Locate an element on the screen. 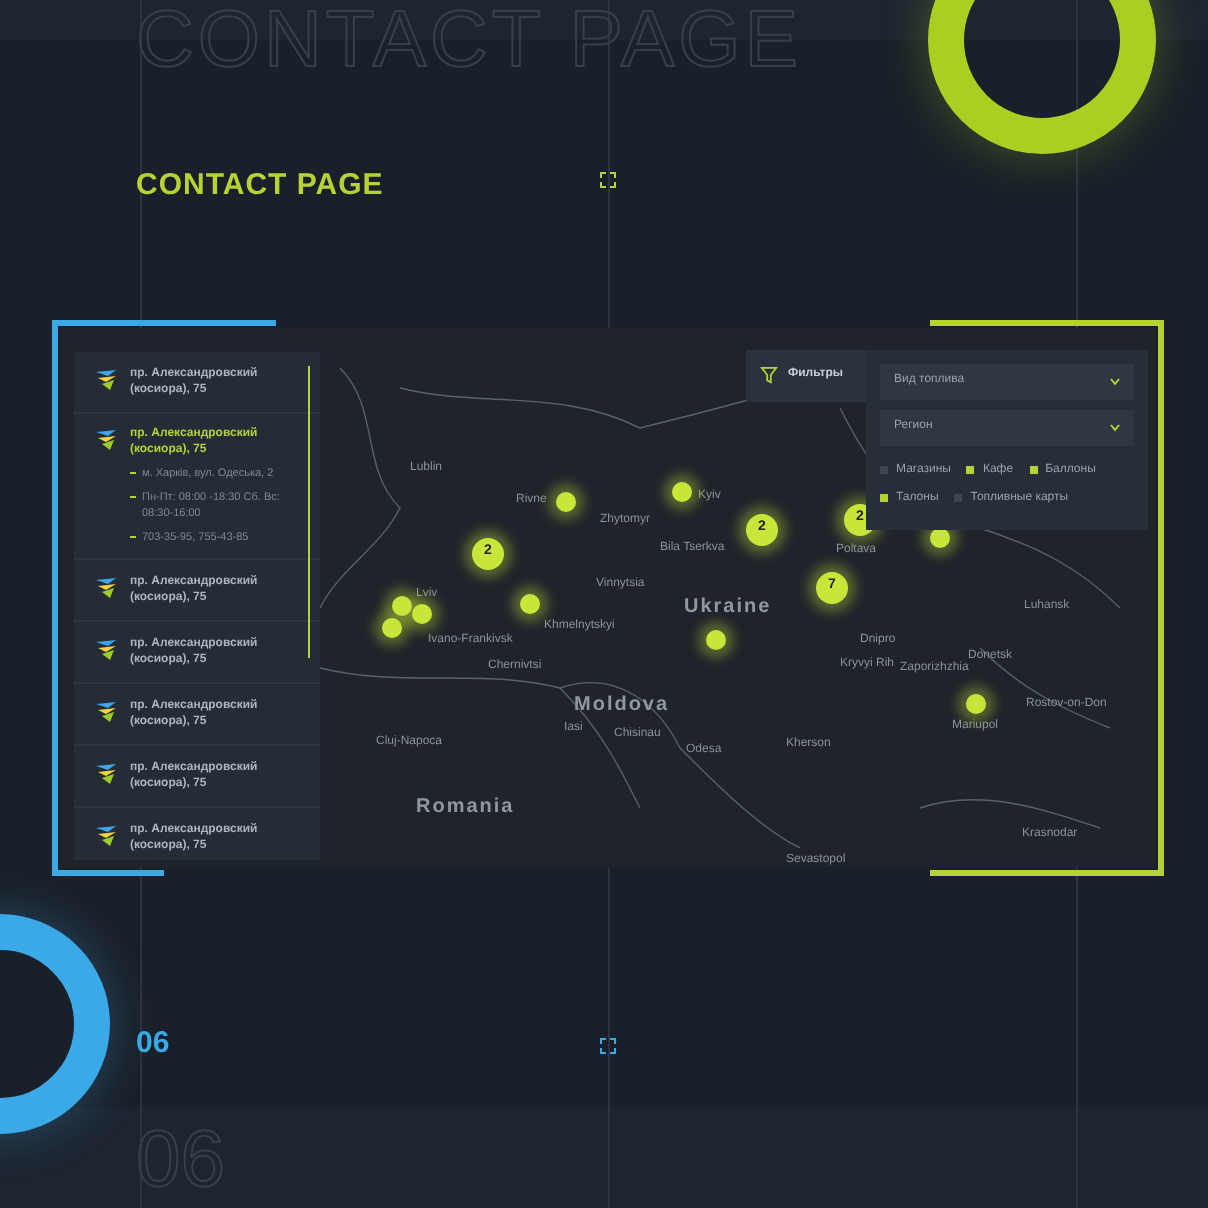 The image size is (1208, 1208). page-number: 06 is located at coordinates (153, 1043).